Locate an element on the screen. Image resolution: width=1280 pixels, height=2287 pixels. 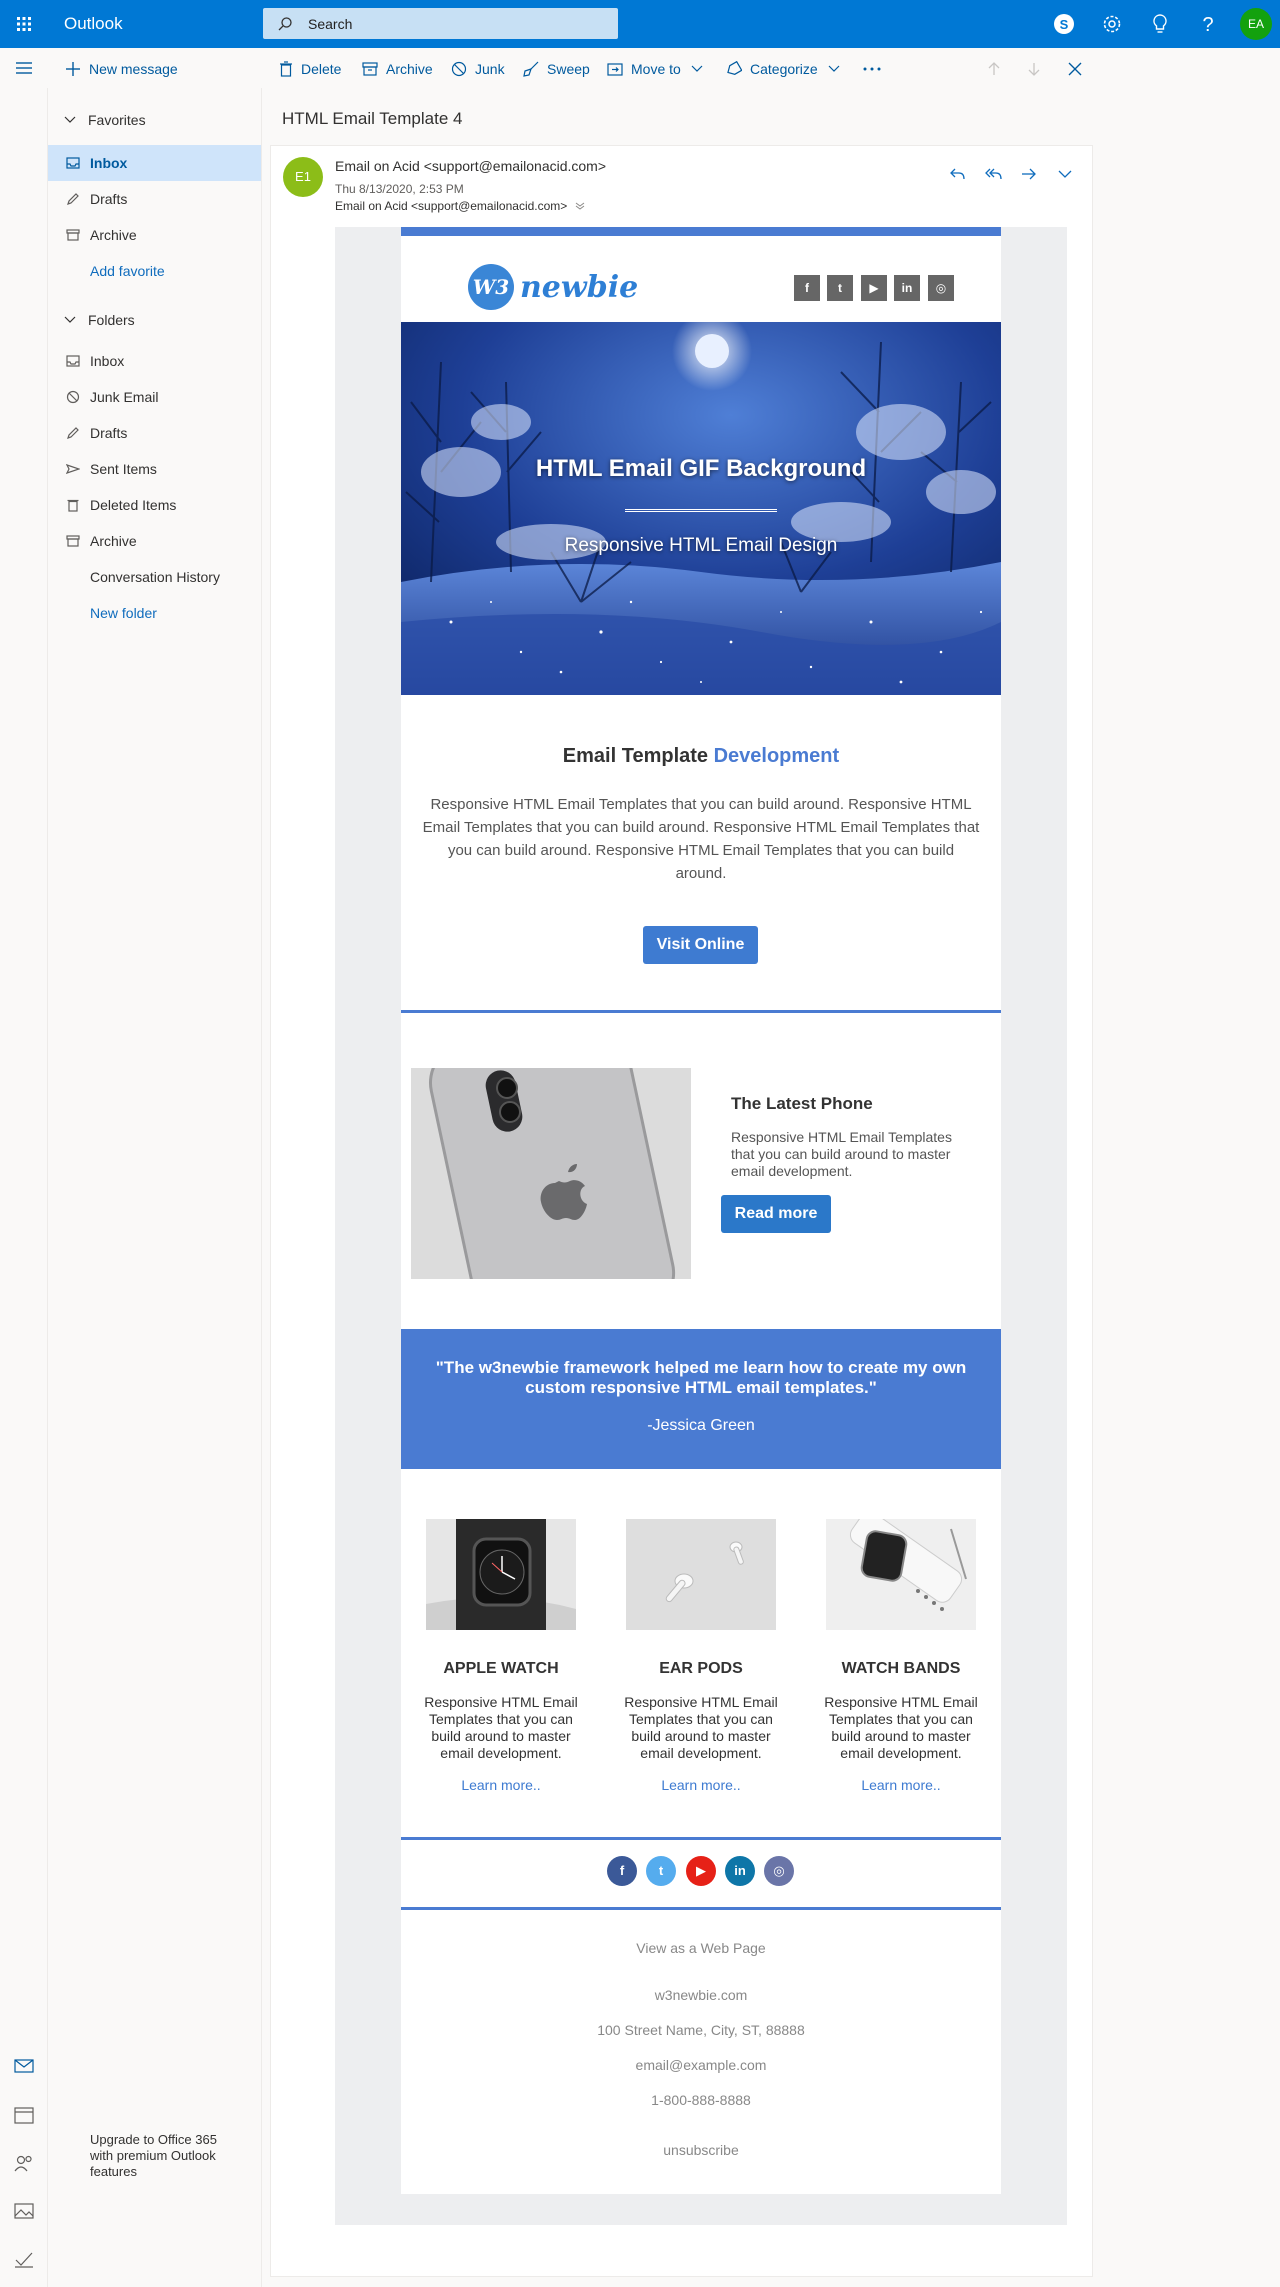
watch-bands-image is located at coordinates (901, 1574).